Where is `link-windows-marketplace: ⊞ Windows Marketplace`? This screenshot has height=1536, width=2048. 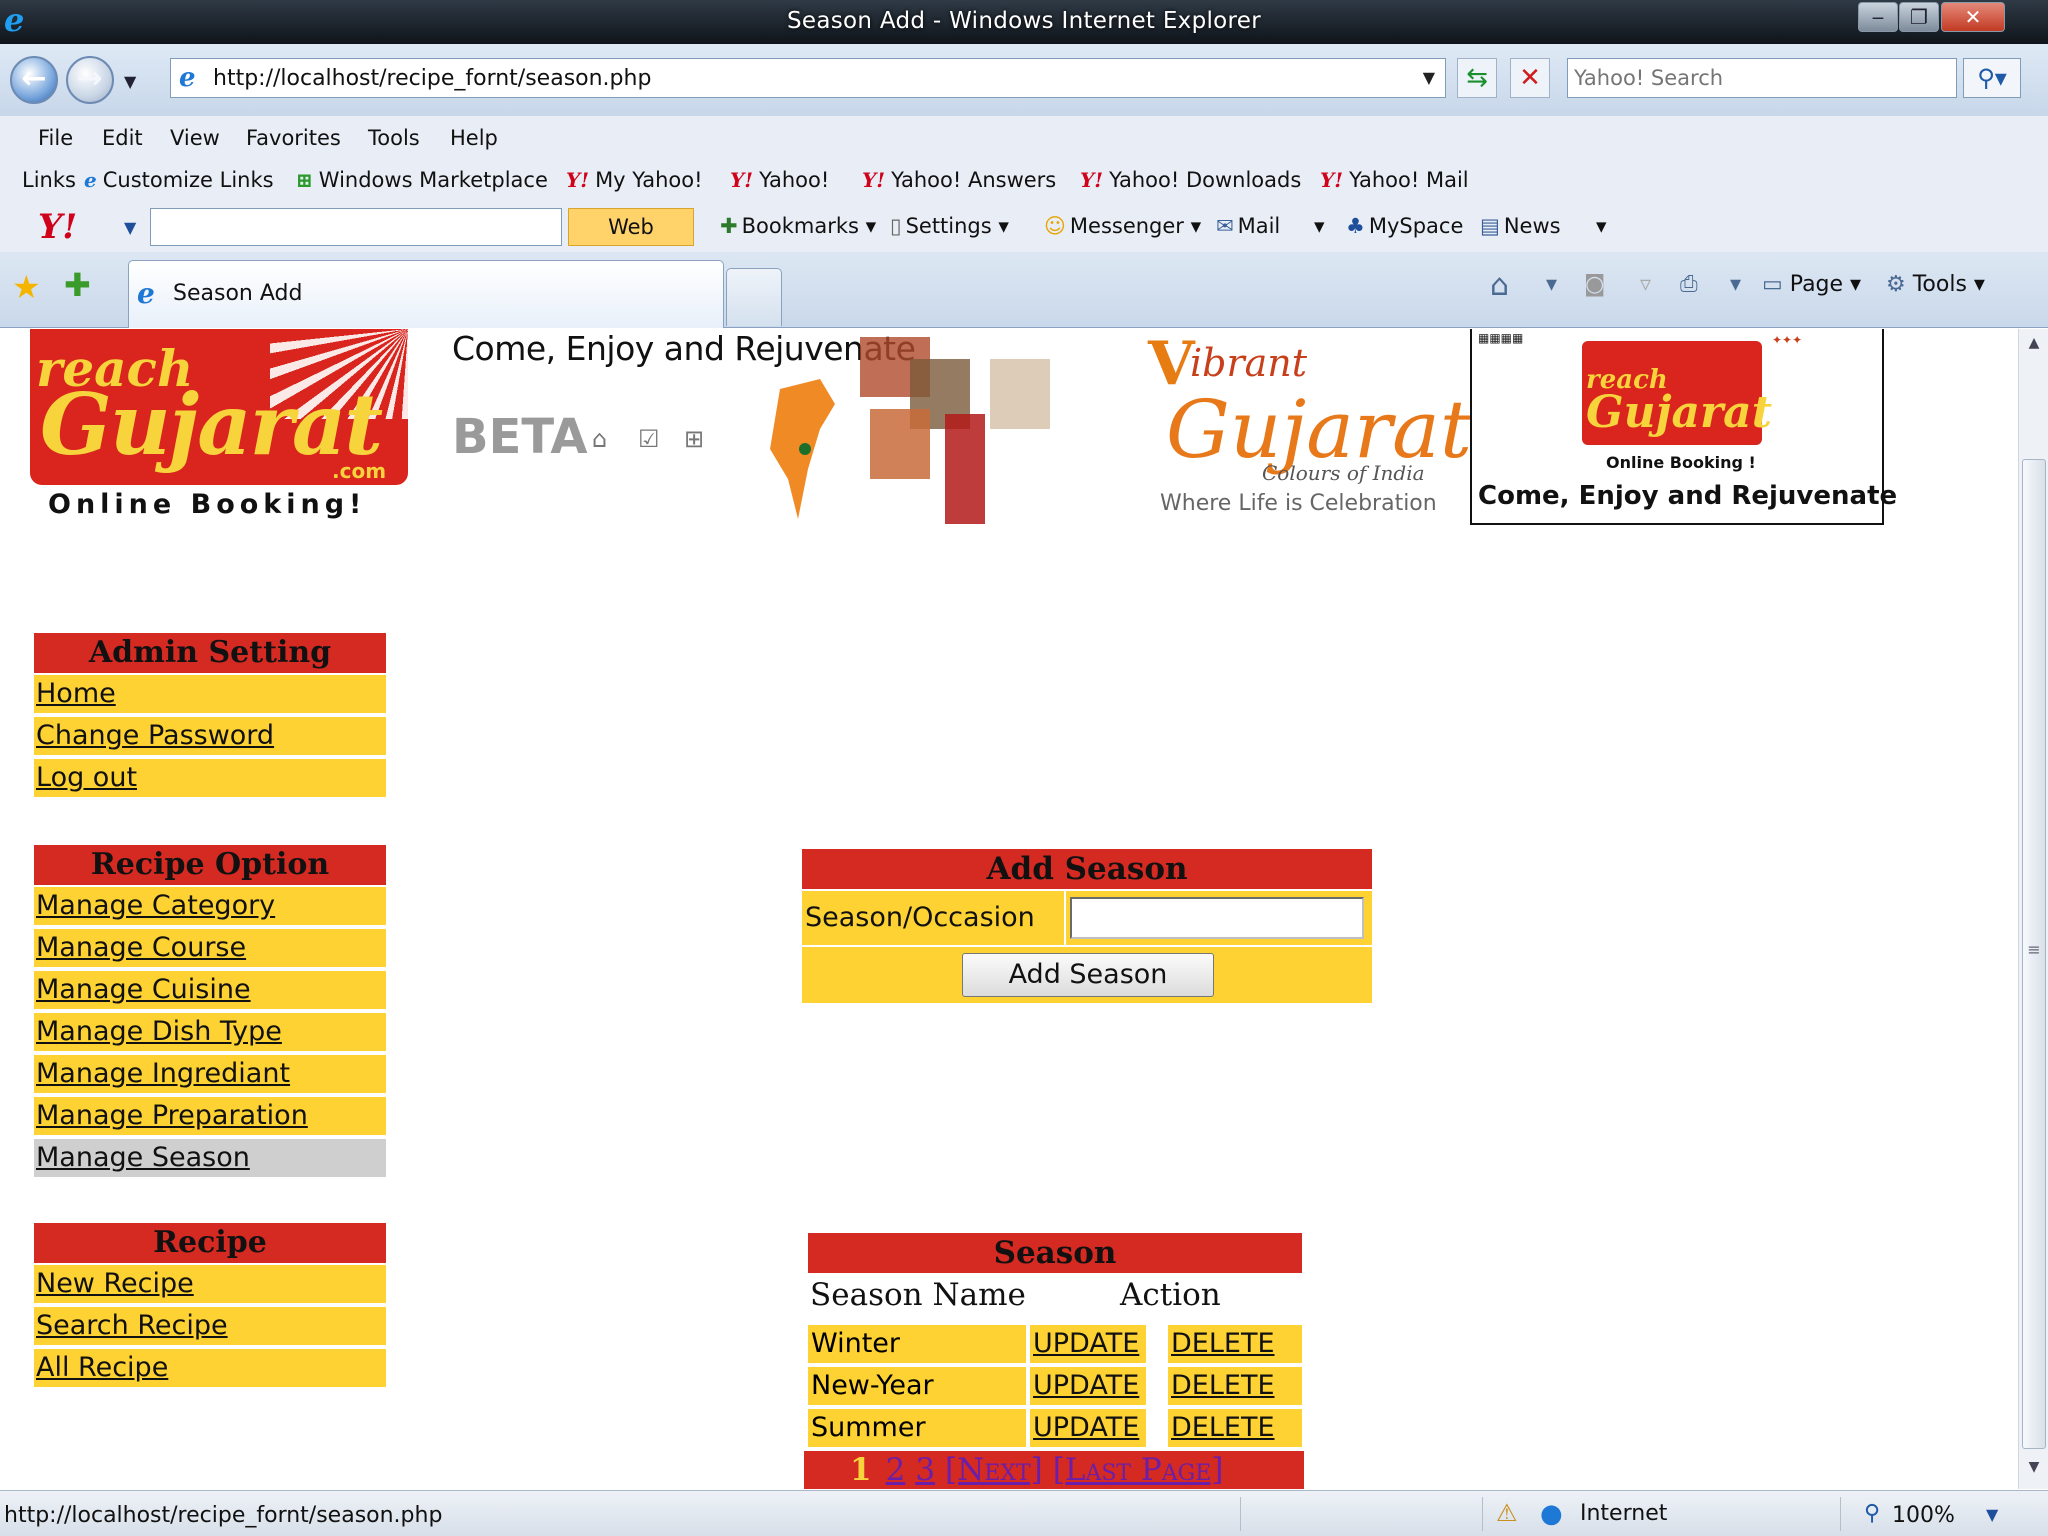
link-windows-marketplace: ⊞ Windows Marketplace is located at coordinates (422, 180).